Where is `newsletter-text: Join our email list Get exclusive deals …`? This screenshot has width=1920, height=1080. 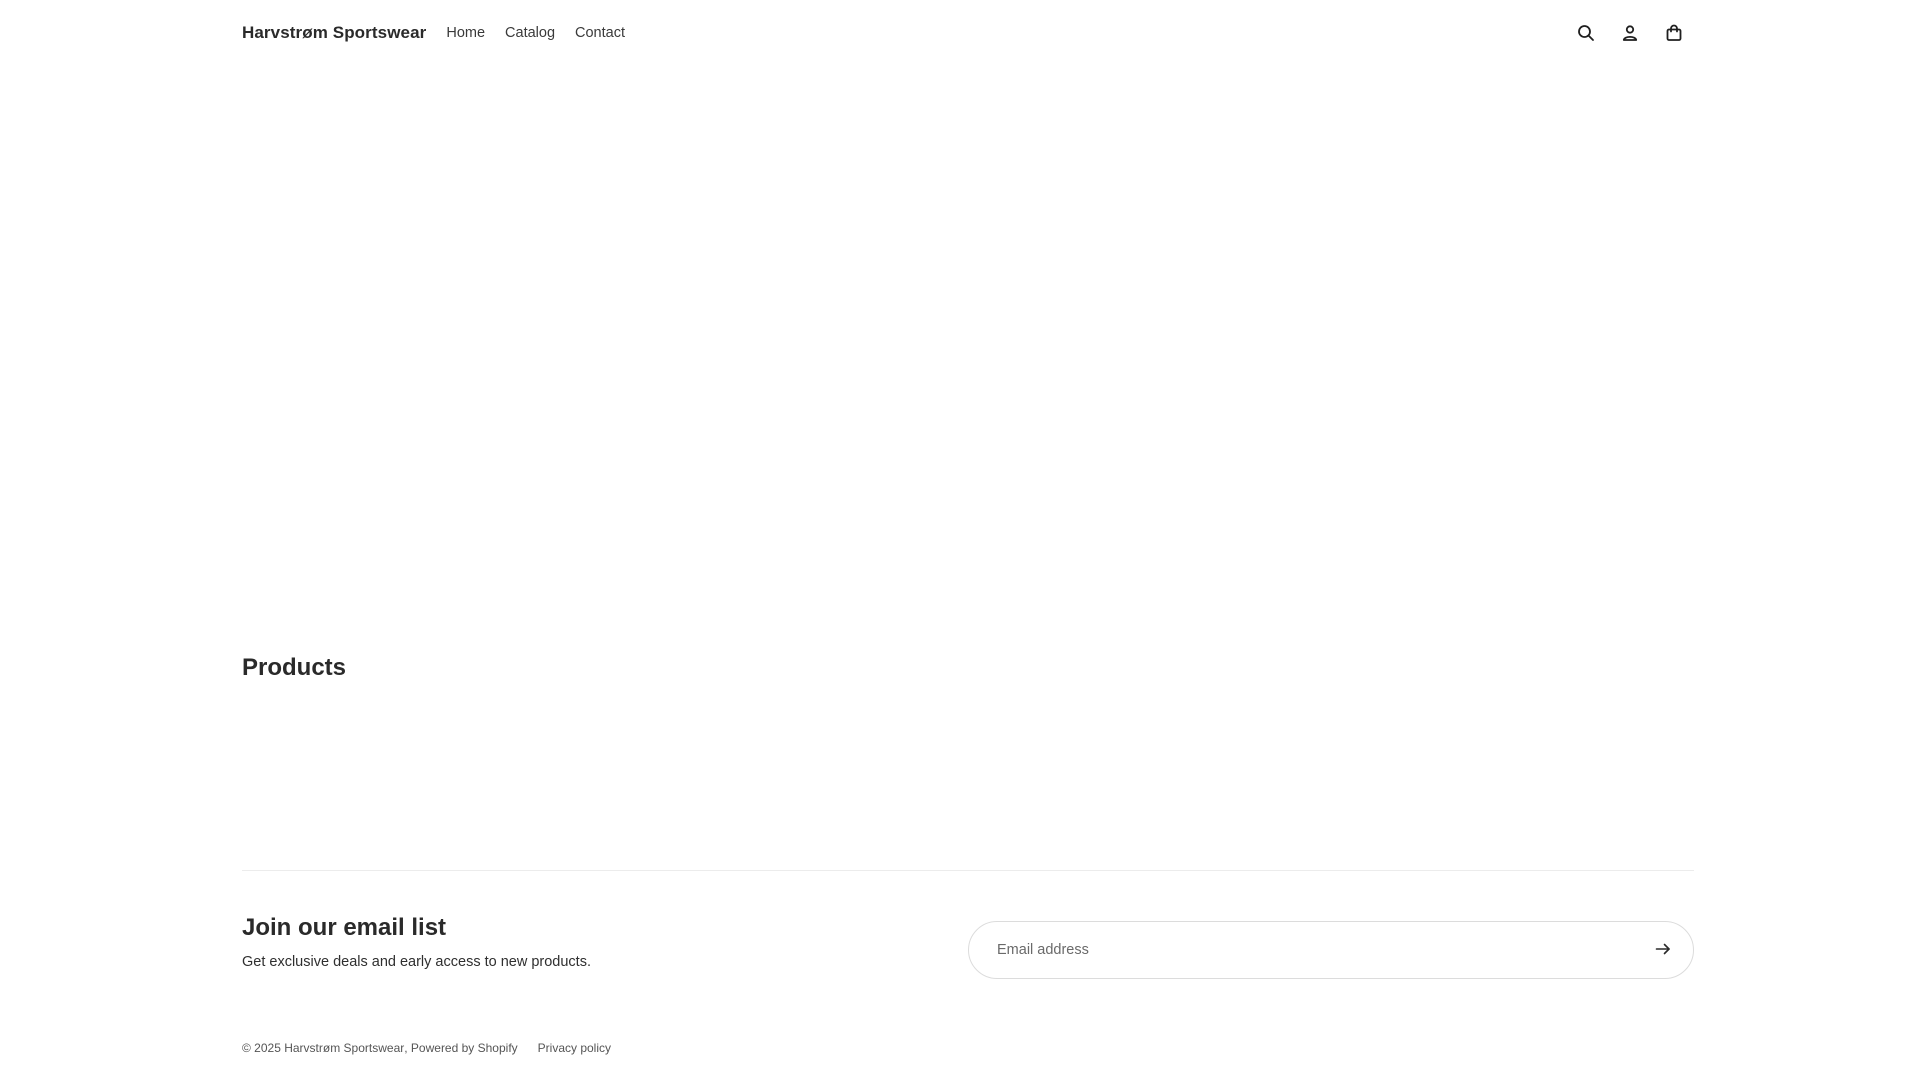
newsletter-text: Join our email list Get exclusive deals … is located at coordinates (592, 942).